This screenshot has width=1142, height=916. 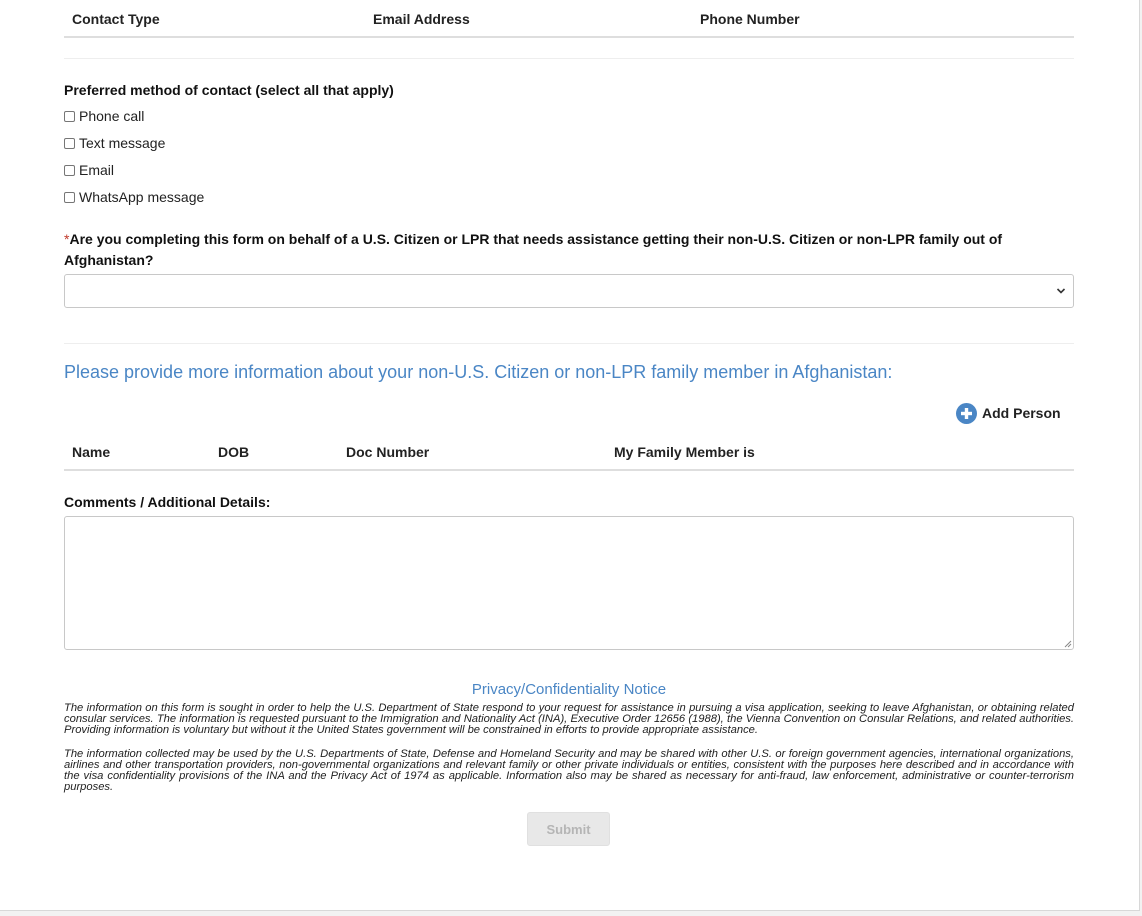 I want to click on family-table-header-rule, so click(x=569, y=470).